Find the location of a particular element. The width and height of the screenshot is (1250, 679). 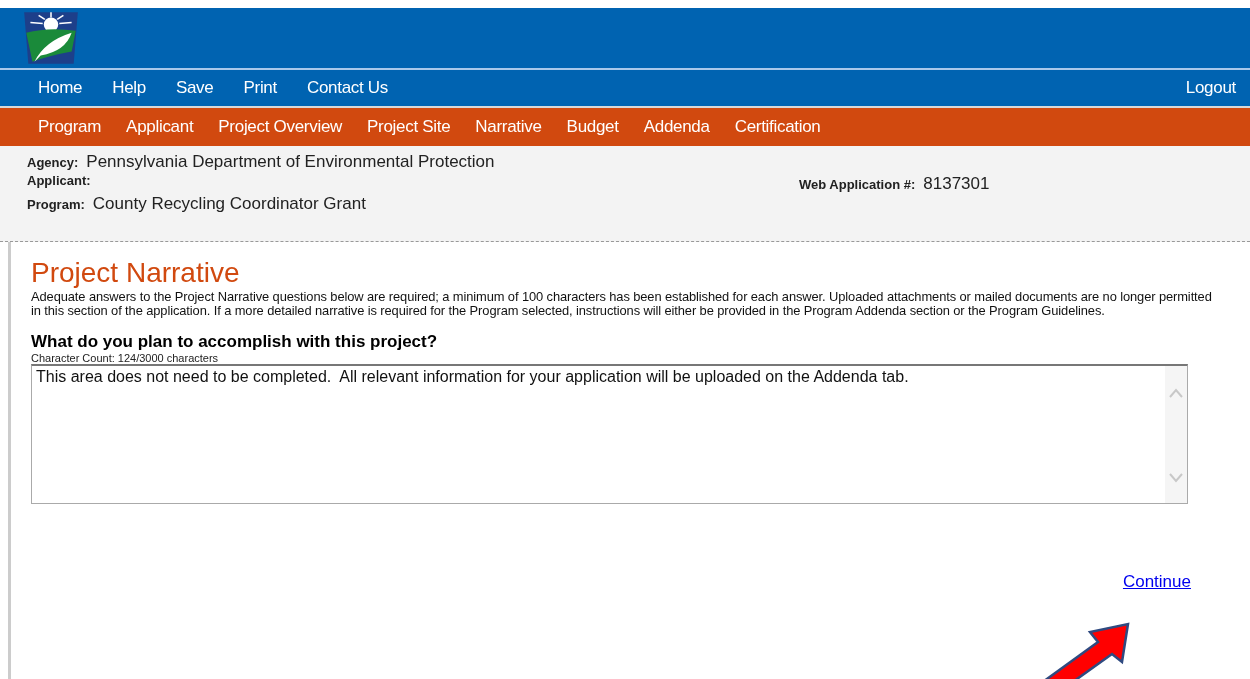

nav-link: Help is located at coordinates (129, 88).